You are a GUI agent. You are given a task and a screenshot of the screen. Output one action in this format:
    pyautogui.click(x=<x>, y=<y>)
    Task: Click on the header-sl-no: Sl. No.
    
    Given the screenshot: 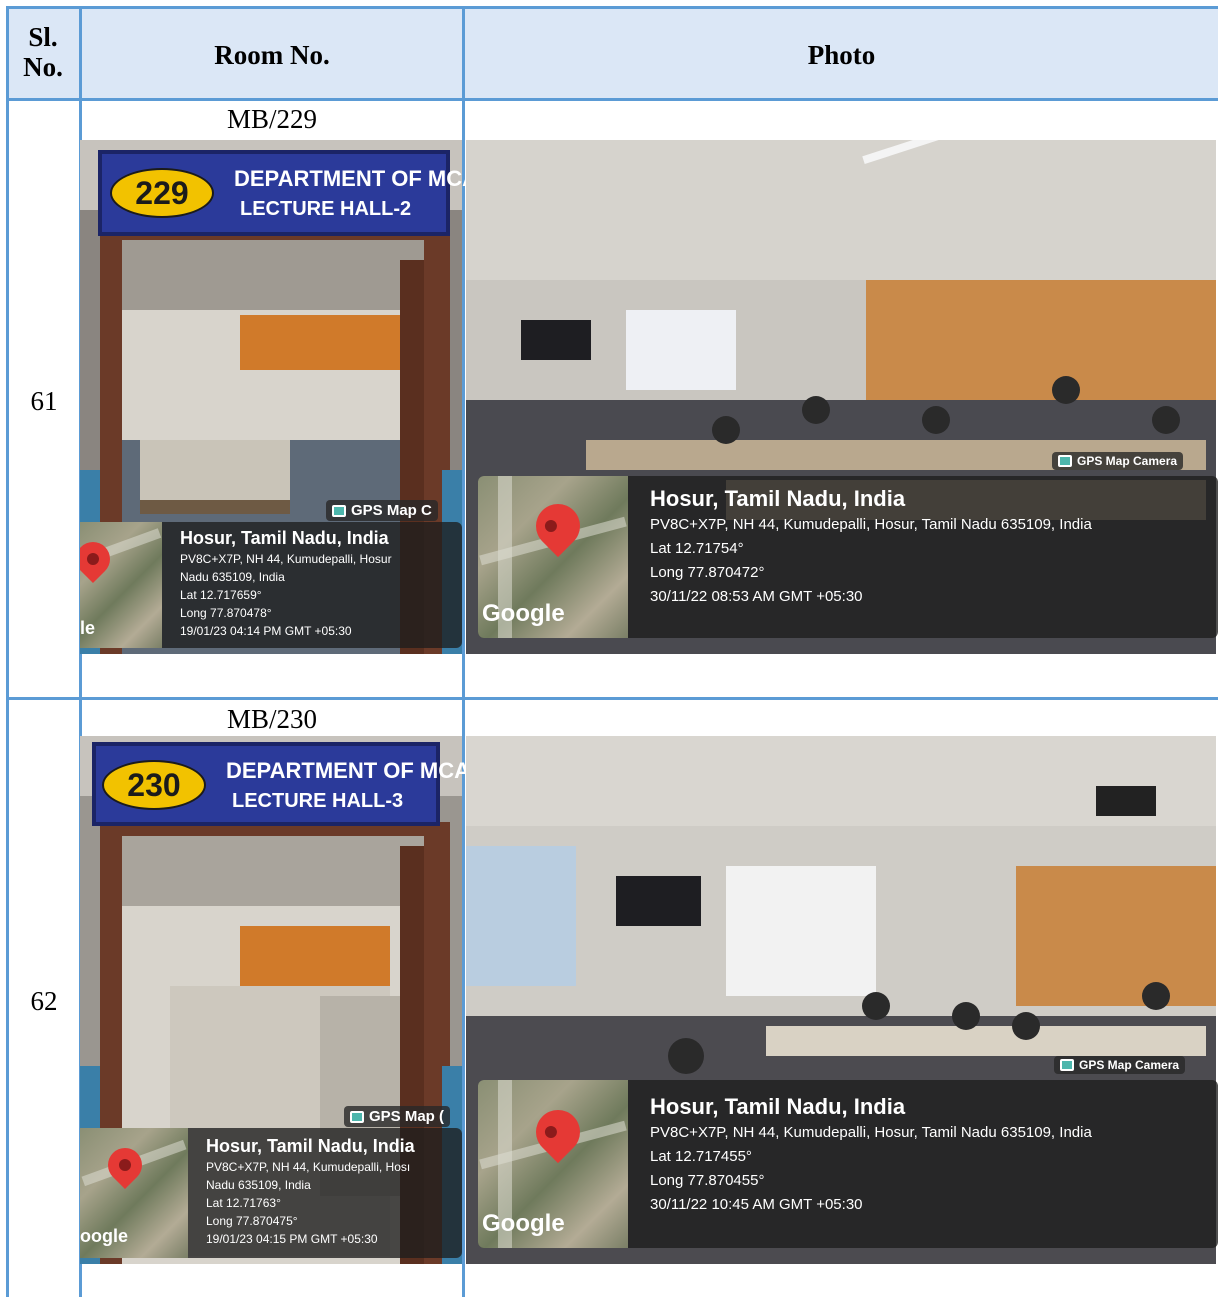 What is the action you would take?
    pyautogui.click(x=43, y=52)
    